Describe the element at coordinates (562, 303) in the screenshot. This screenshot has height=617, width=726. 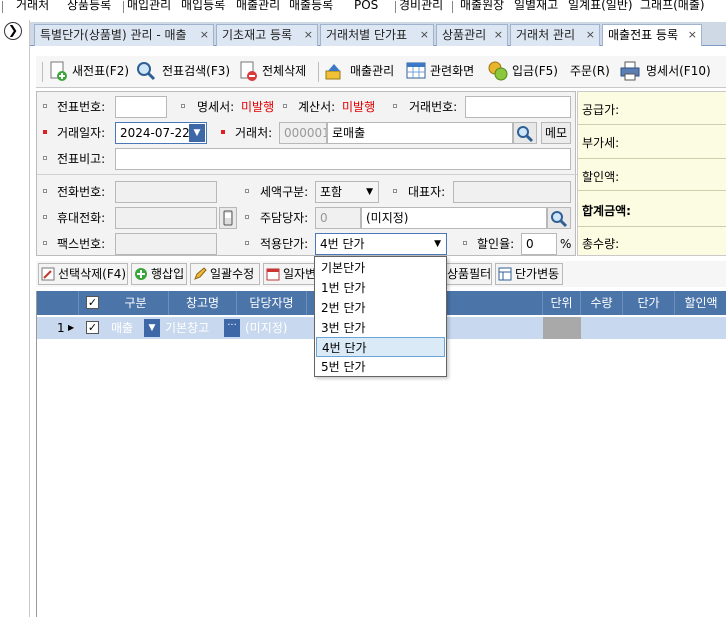
I see `col-header-unit: 단위` at that location.